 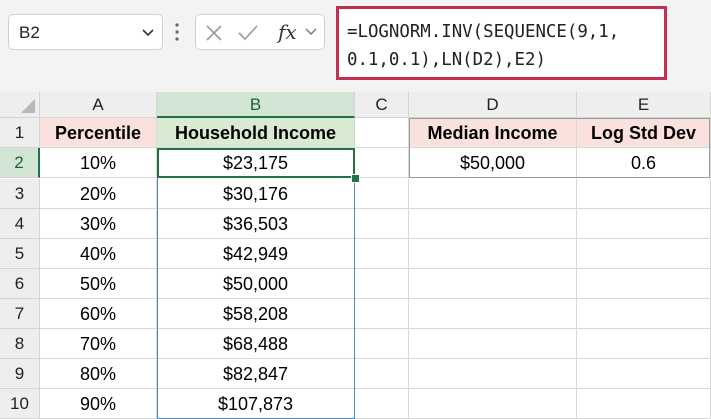 I want to click on median-income-value: $50,000, so click(x=493, y=163).